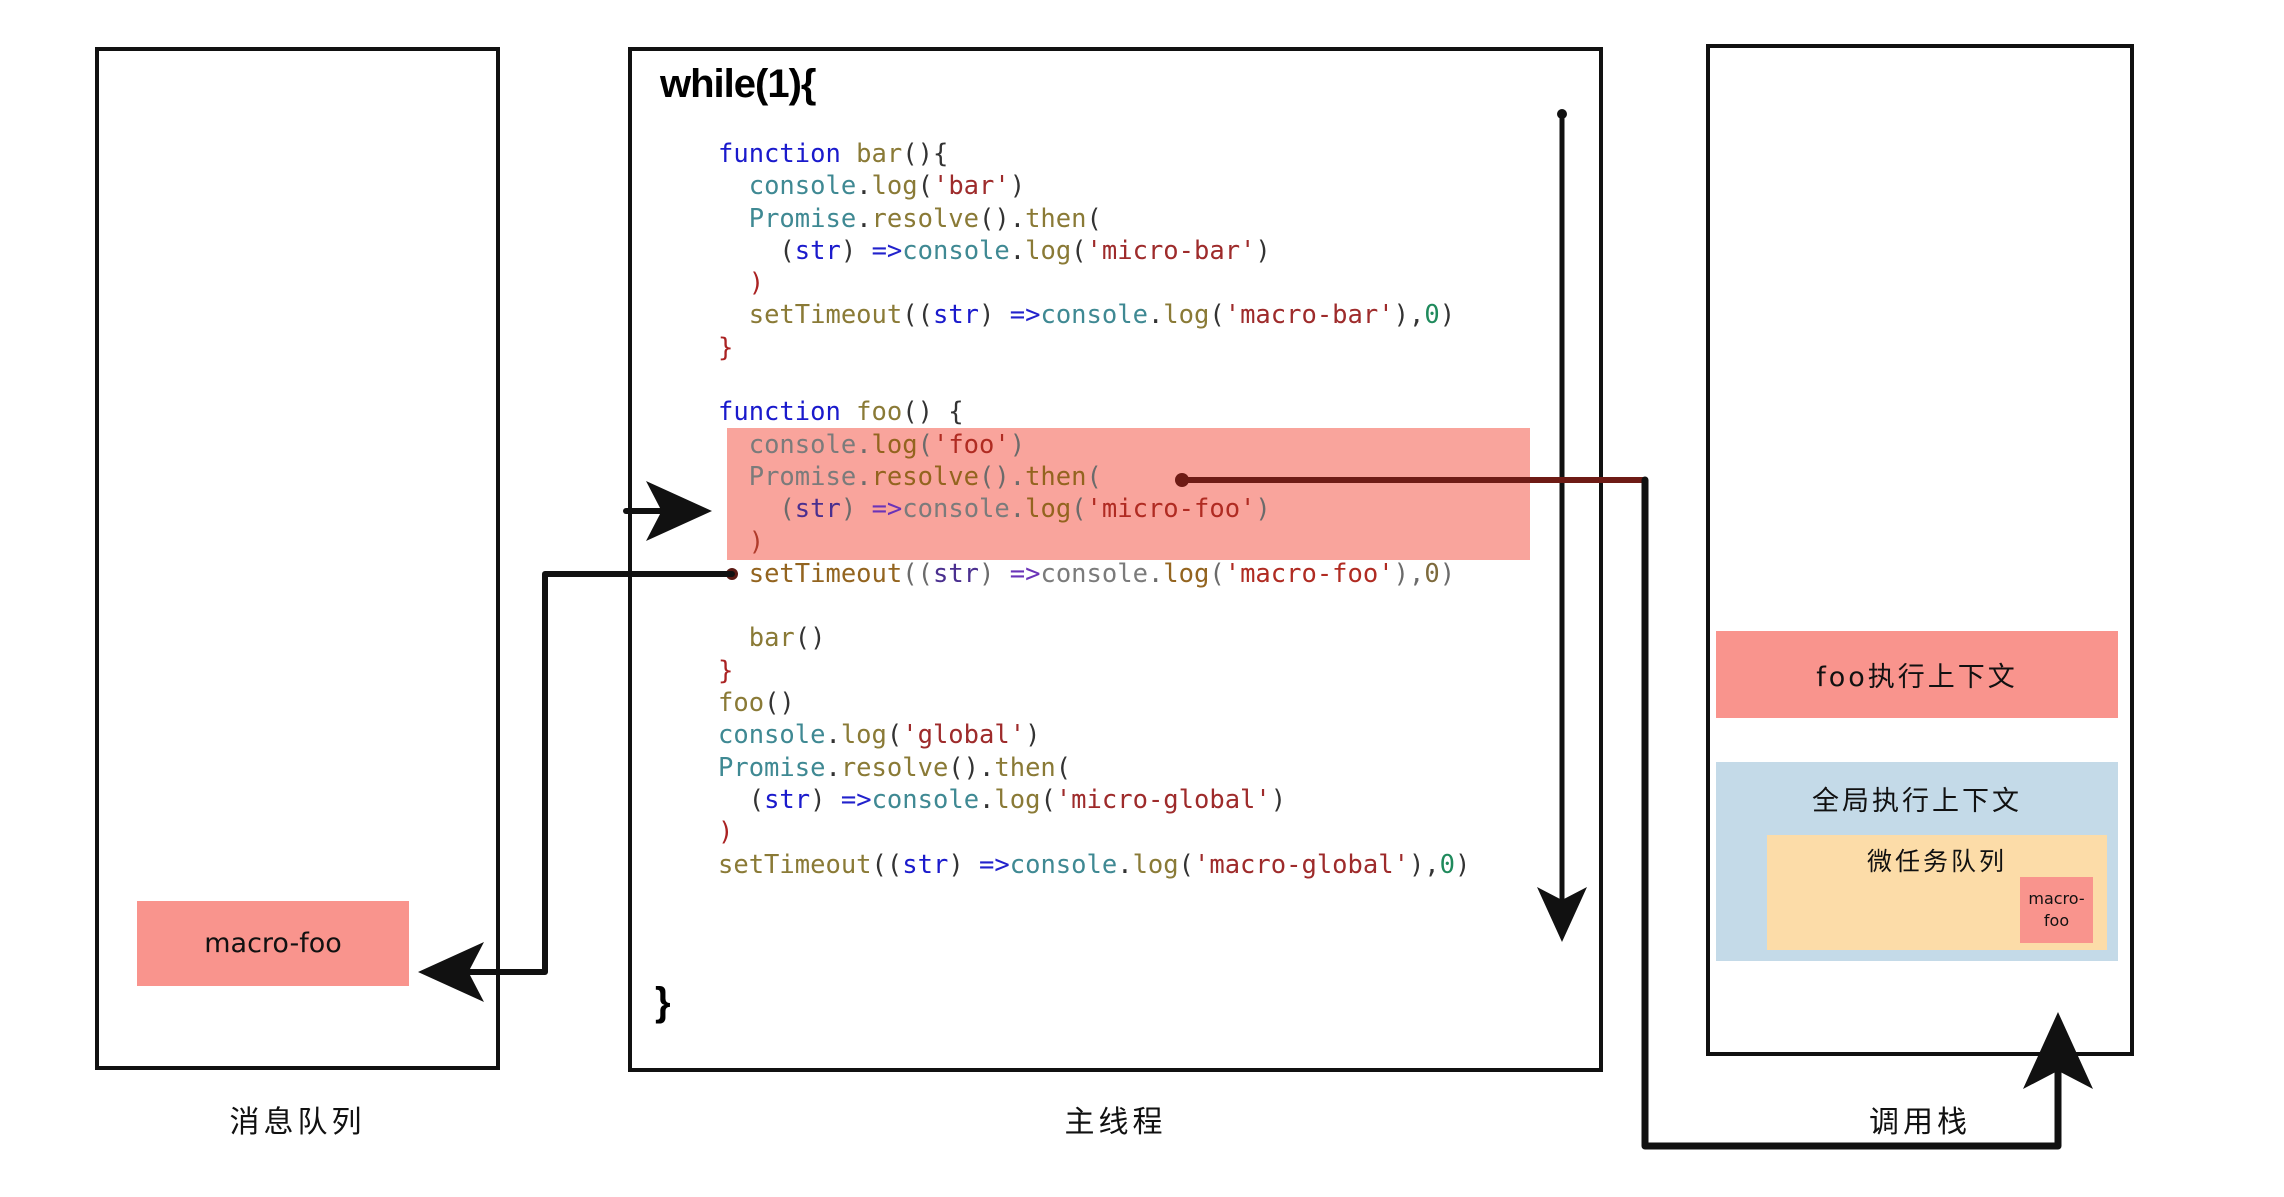  What do you see at coordinates (787, 638) in the screenshot?
I see `code-line: bar()` at bounding box center [787, 638].